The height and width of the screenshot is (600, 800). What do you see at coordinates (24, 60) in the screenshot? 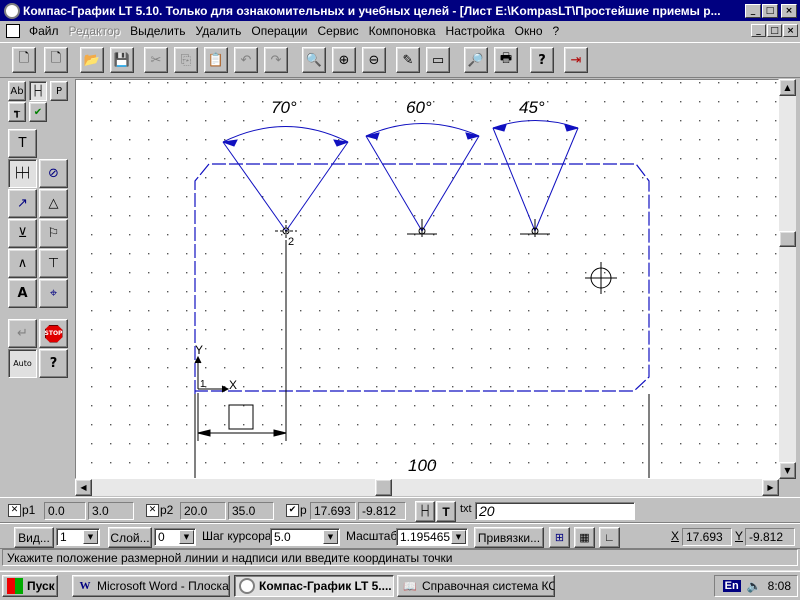
I see `new-sheet-button: 🗋` at bounding box center [24, 60].